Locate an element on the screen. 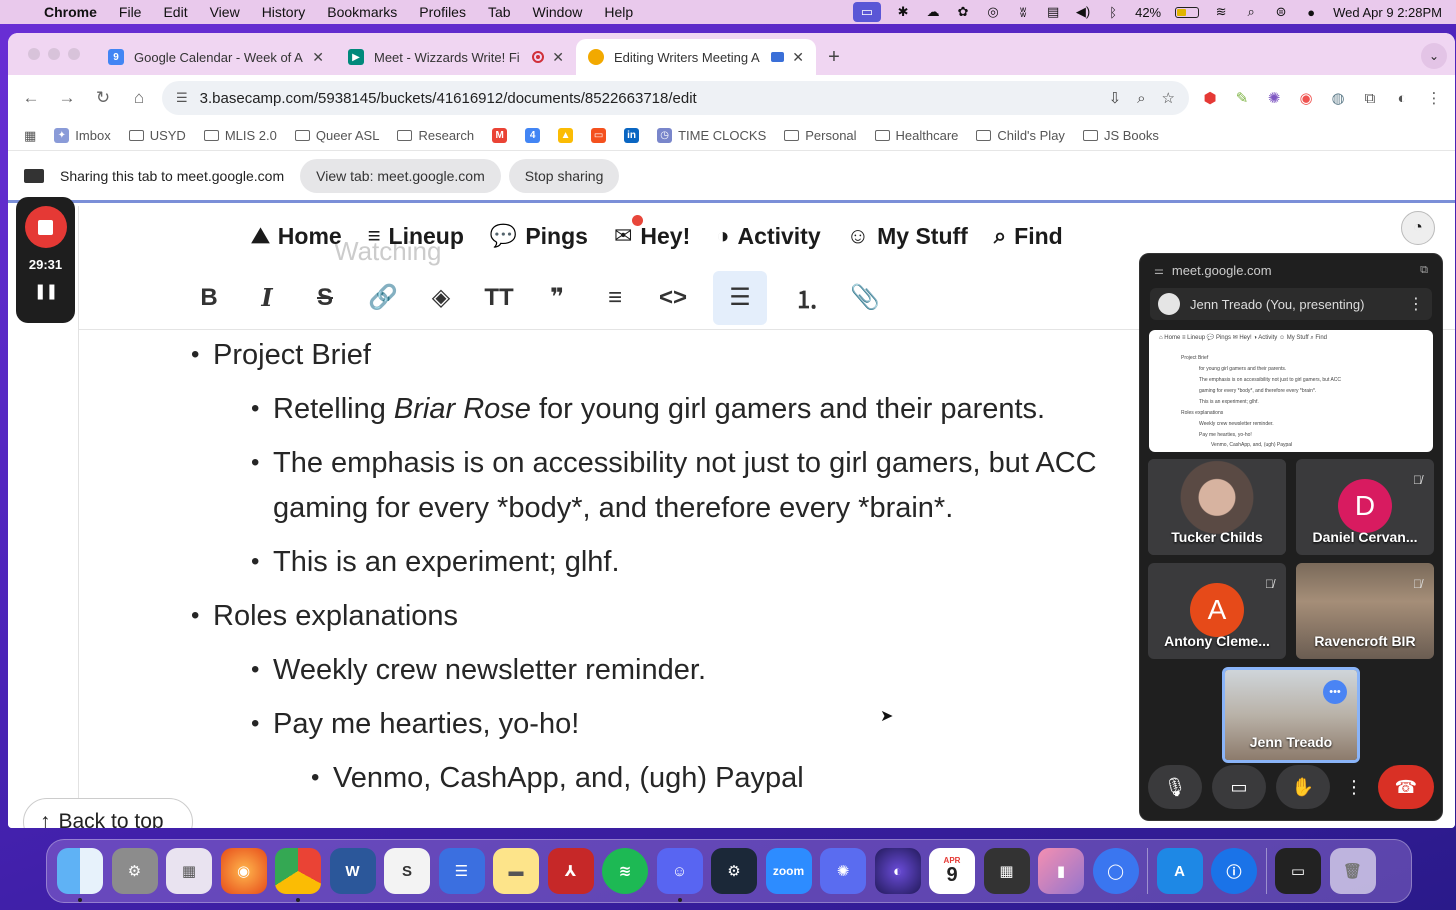  link-icon: 🔗 is located at coordinates (383, 298).